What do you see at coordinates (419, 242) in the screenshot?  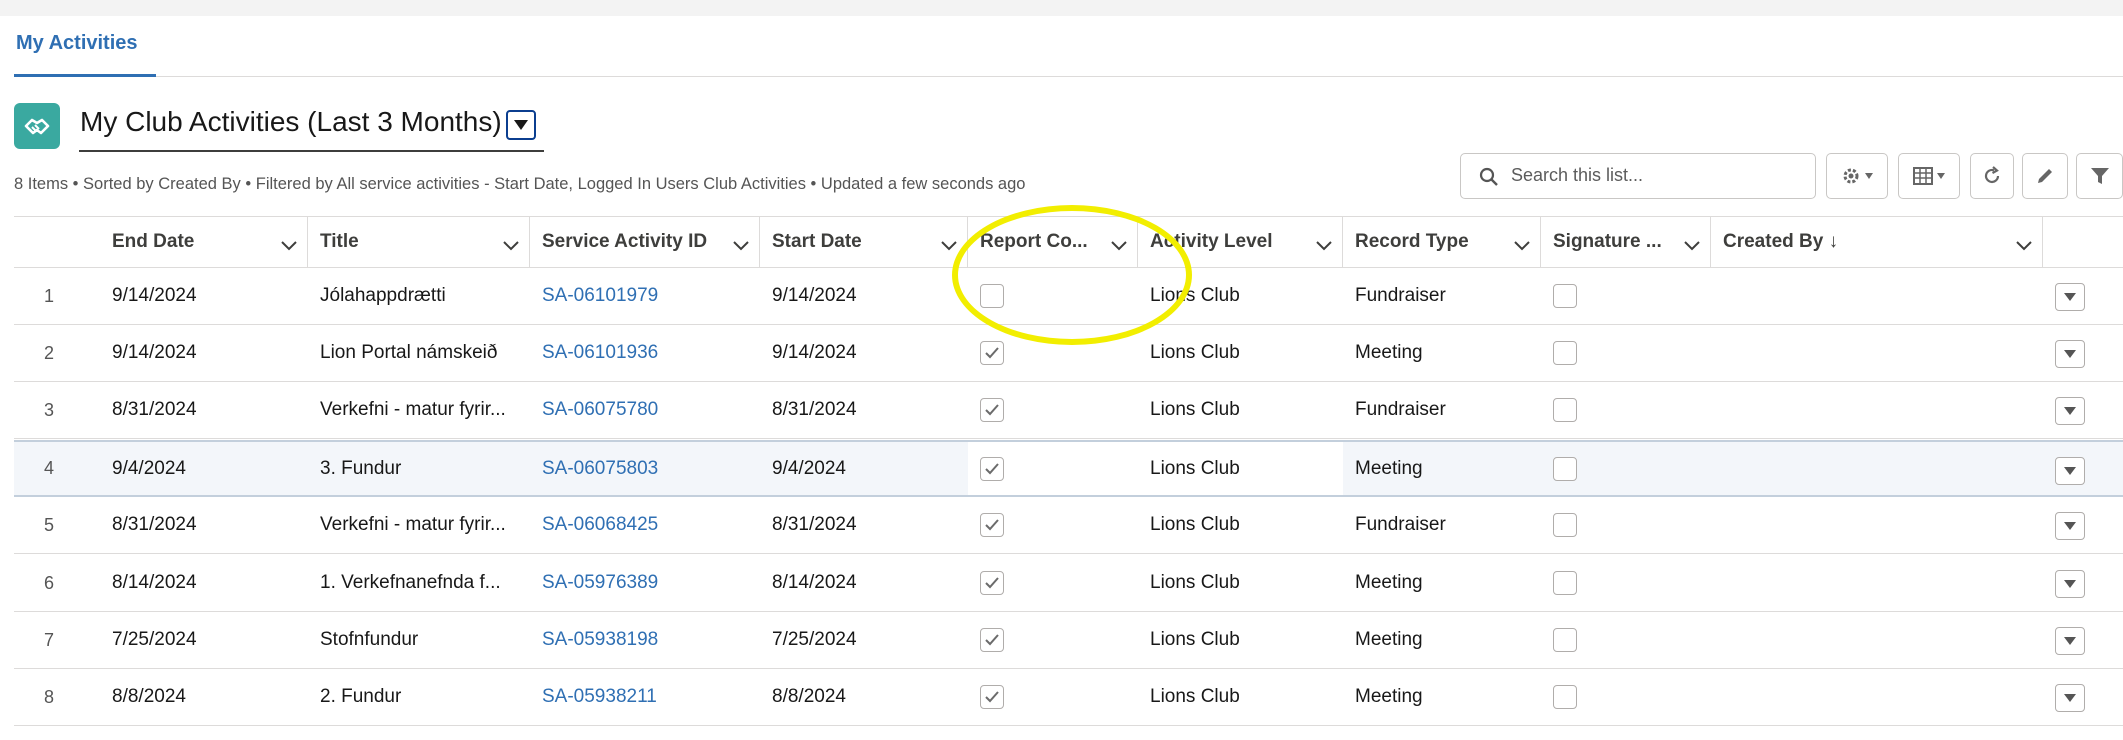 I see `column-header-title: Title` at bounding box center [419, 242].